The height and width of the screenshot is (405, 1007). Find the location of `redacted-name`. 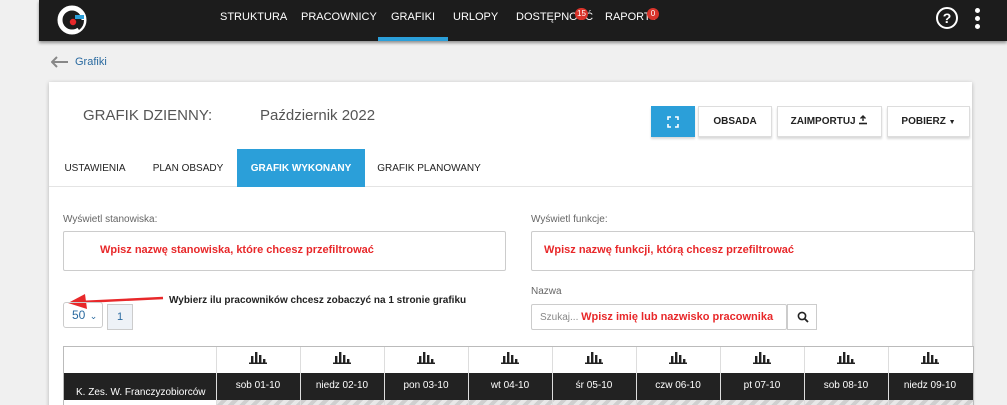

redacted-name is located at coordinates (238, 117).